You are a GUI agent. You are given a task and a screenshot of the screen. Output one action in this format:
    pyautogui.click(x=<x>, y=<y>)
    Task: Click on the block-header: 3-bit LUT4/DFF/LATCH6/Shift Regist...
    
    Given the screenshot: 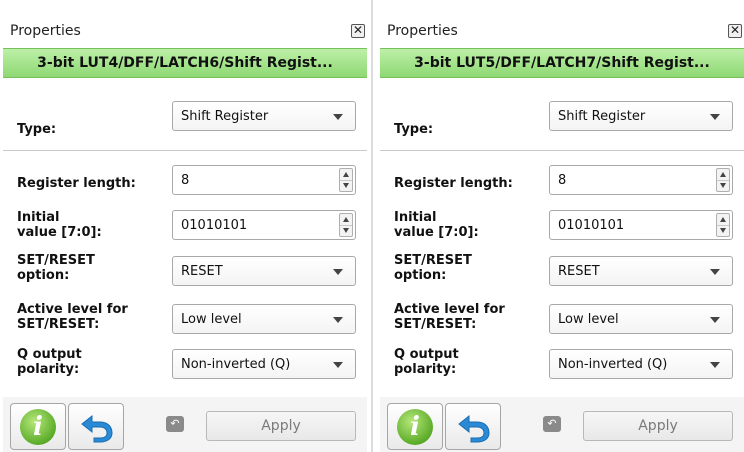 What is the action you would take?
    pyautogui.click(x=185, y=63)
    